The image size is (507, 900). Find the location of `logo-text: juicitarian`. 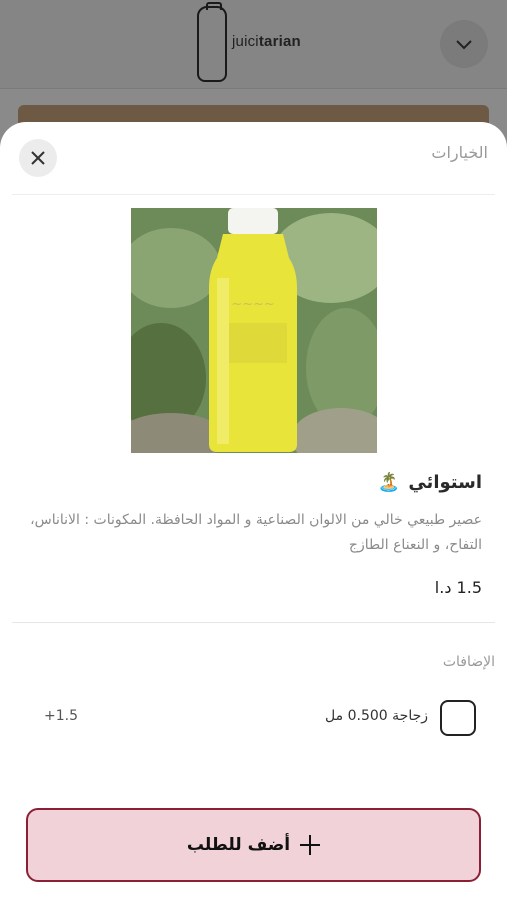

logo-text: juicitarian is located at coordinates (266, 41).